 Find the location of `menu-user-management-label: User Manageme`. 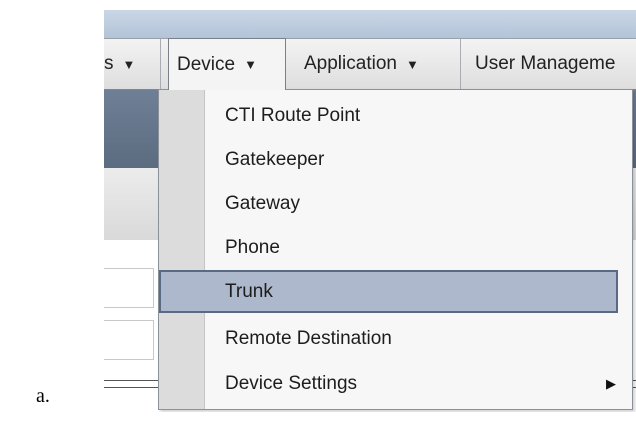

menu-user-management-label: User Manageme is located at coordinates (545, 63).